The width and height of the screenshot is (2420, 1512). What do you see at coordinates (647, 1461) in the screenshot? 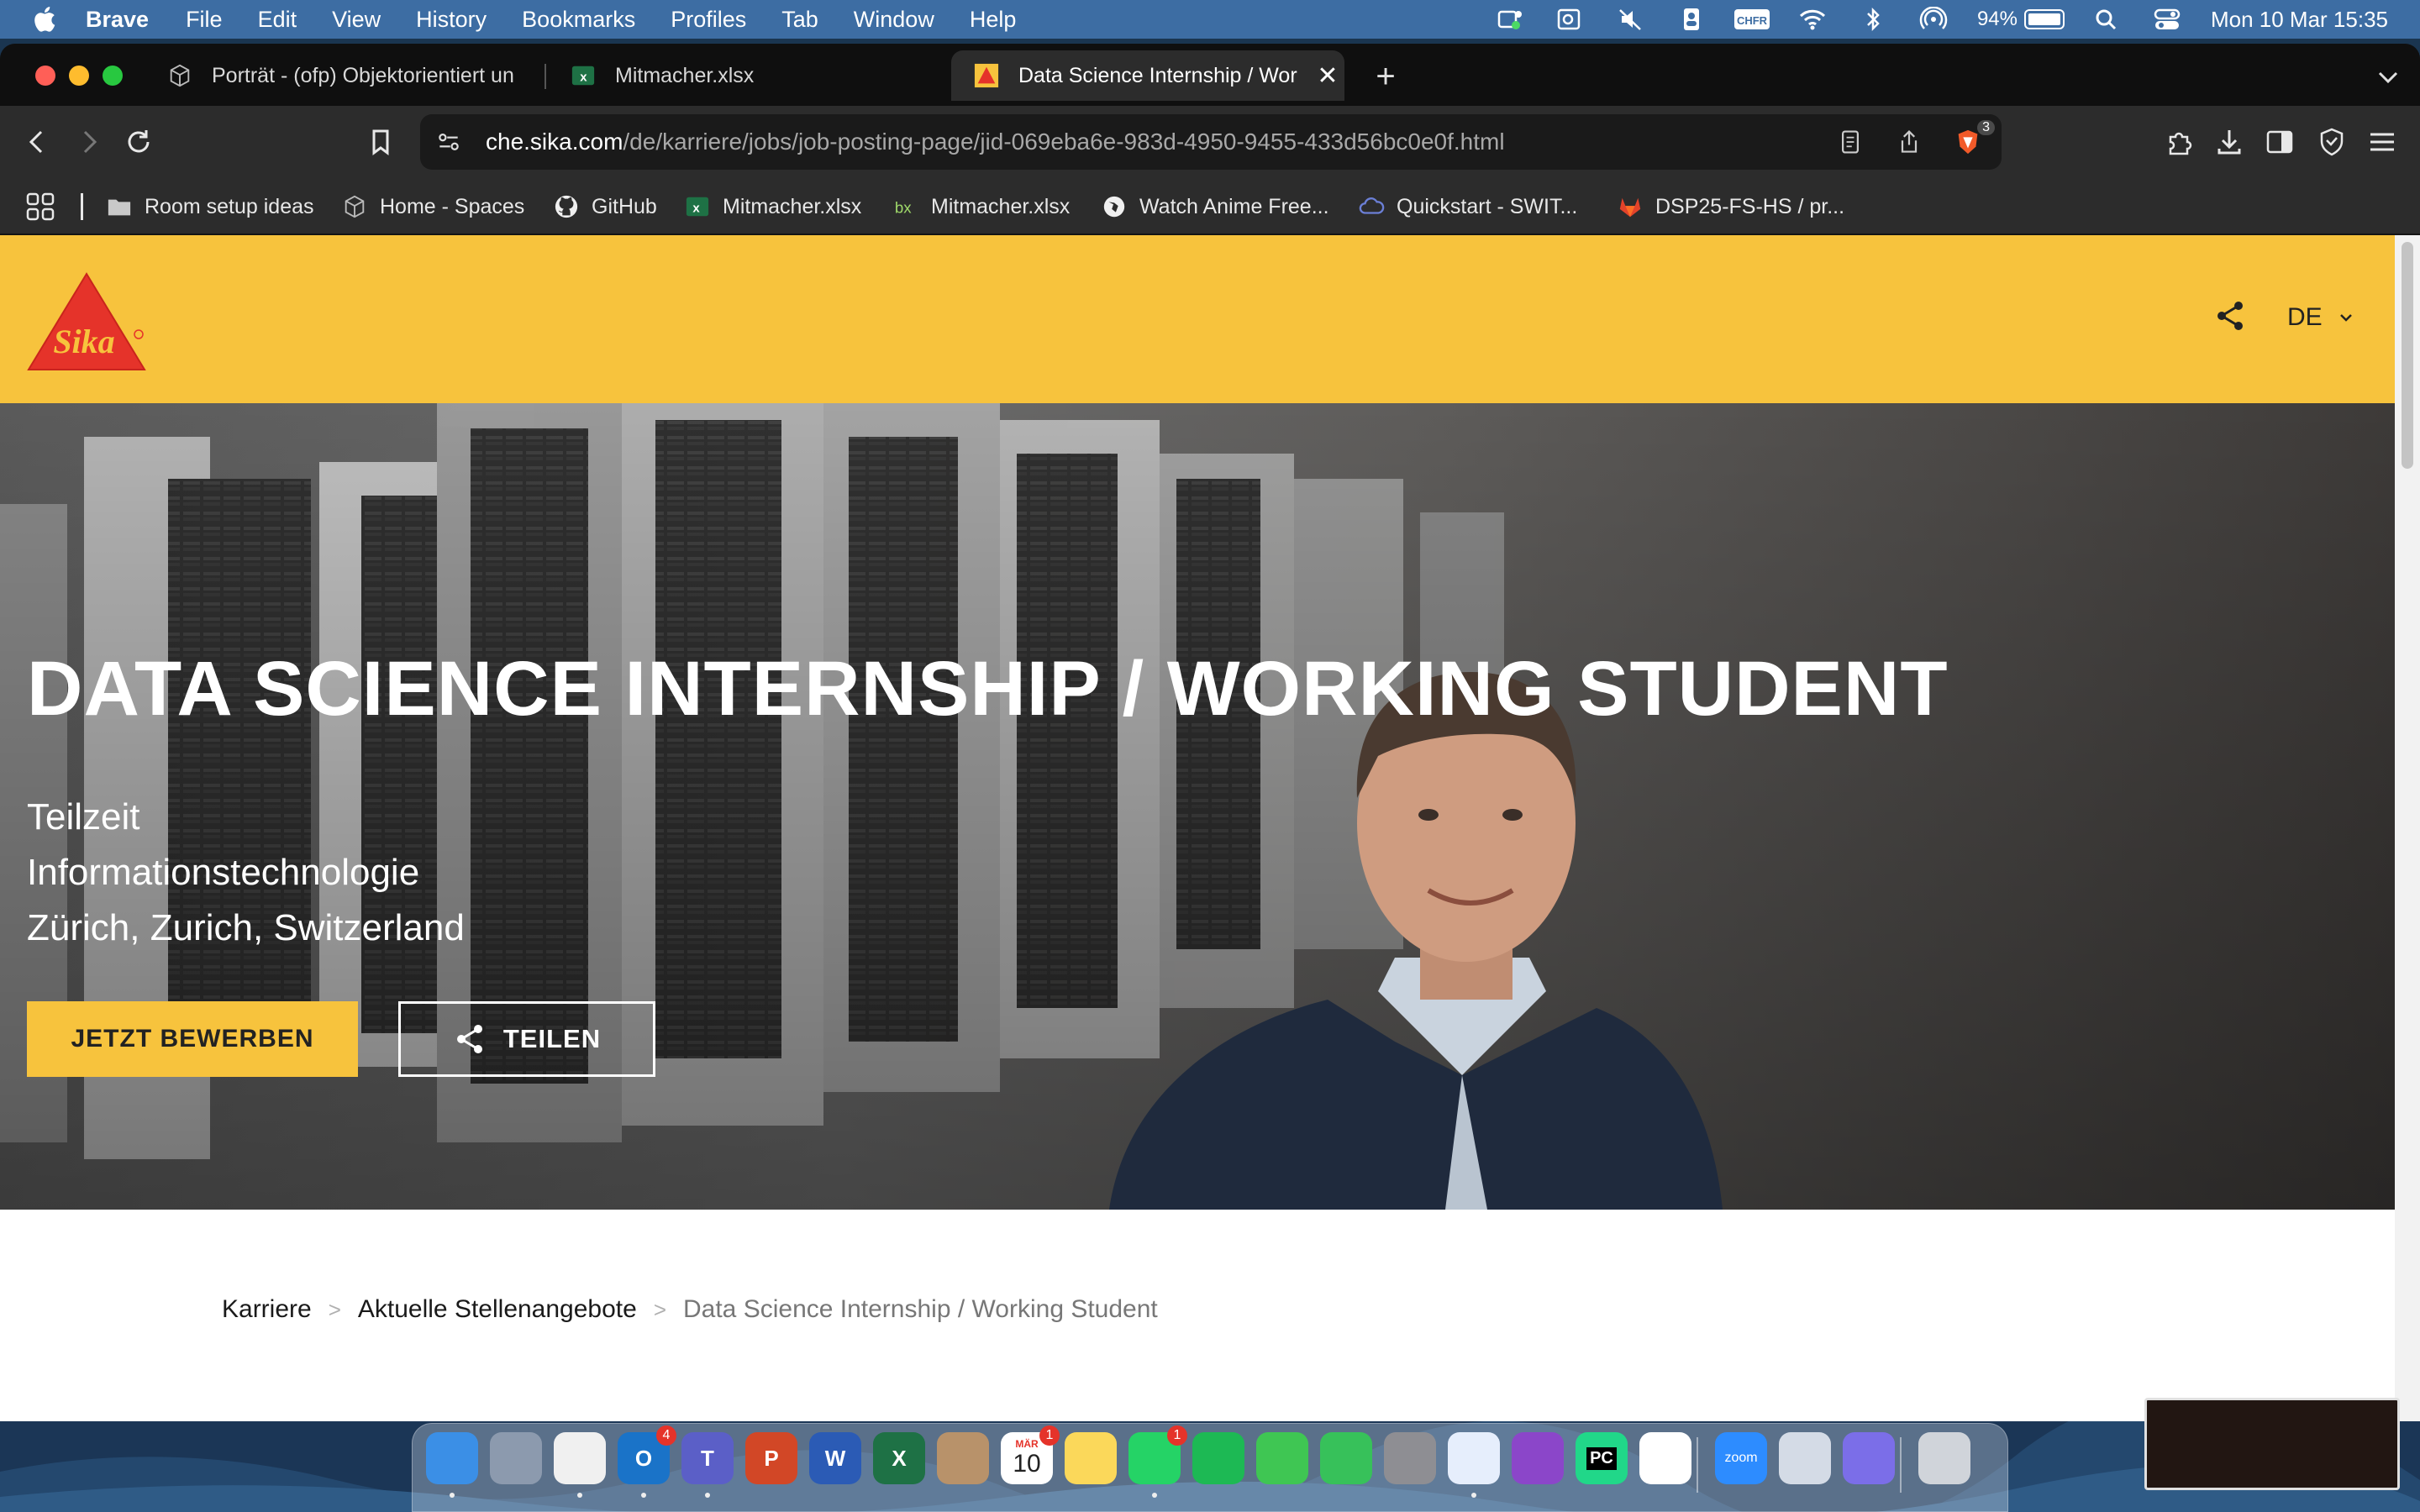
I see `dock-app-outlook: O4` at bounding box center [647, 1461].